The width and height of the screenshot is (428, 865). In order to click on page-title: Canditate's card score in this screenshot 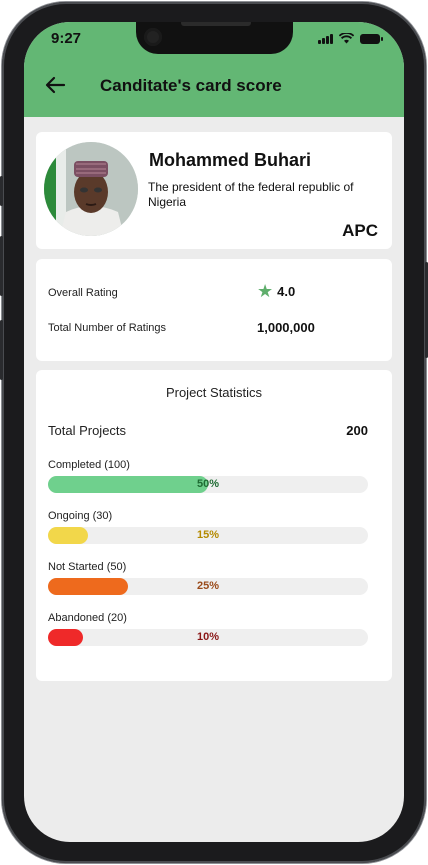, I will do `click(191, 85)`.